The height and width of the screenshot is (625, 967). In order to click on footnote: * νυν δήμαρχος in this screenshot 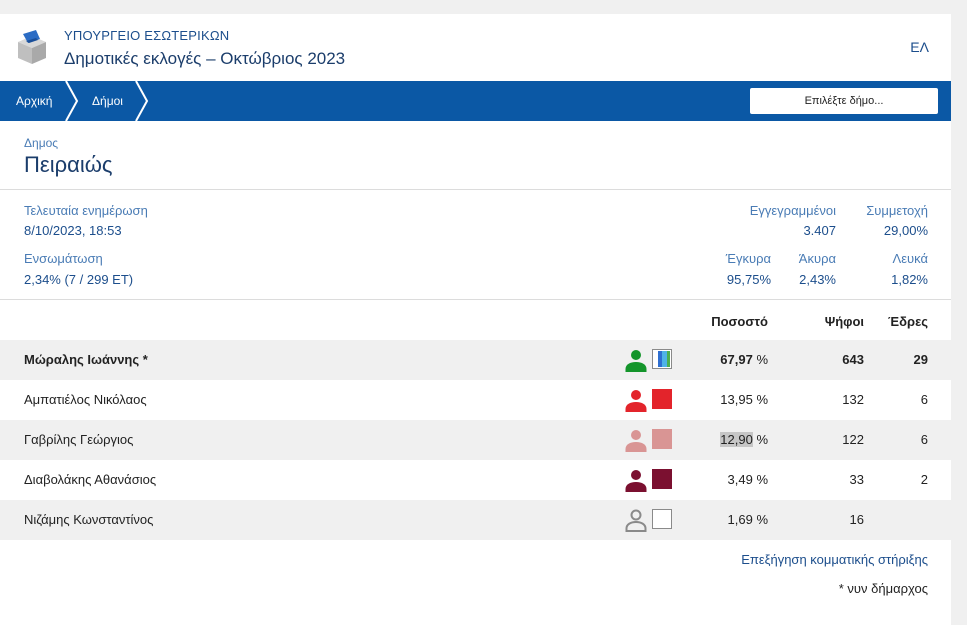, I will do `click(883, 588)`.